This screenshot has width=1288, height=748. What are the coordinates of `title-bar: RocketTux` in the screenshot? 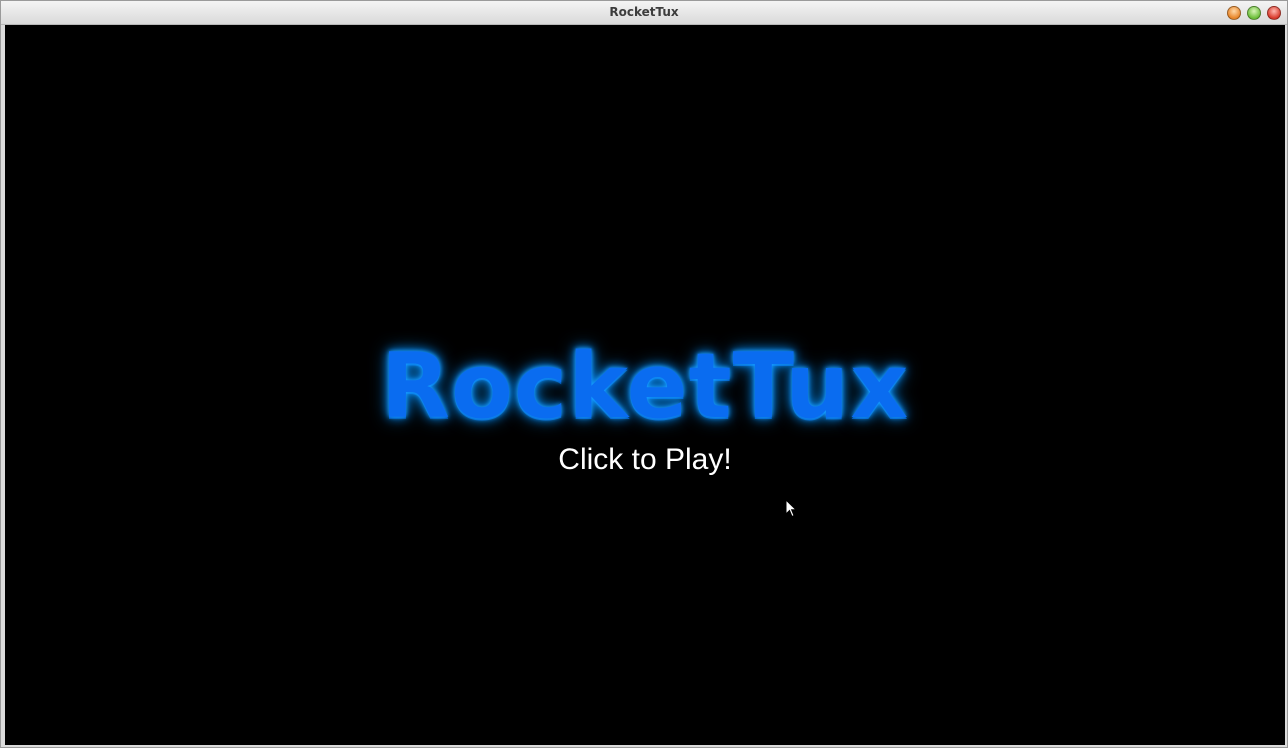 It's located at (644, 13).